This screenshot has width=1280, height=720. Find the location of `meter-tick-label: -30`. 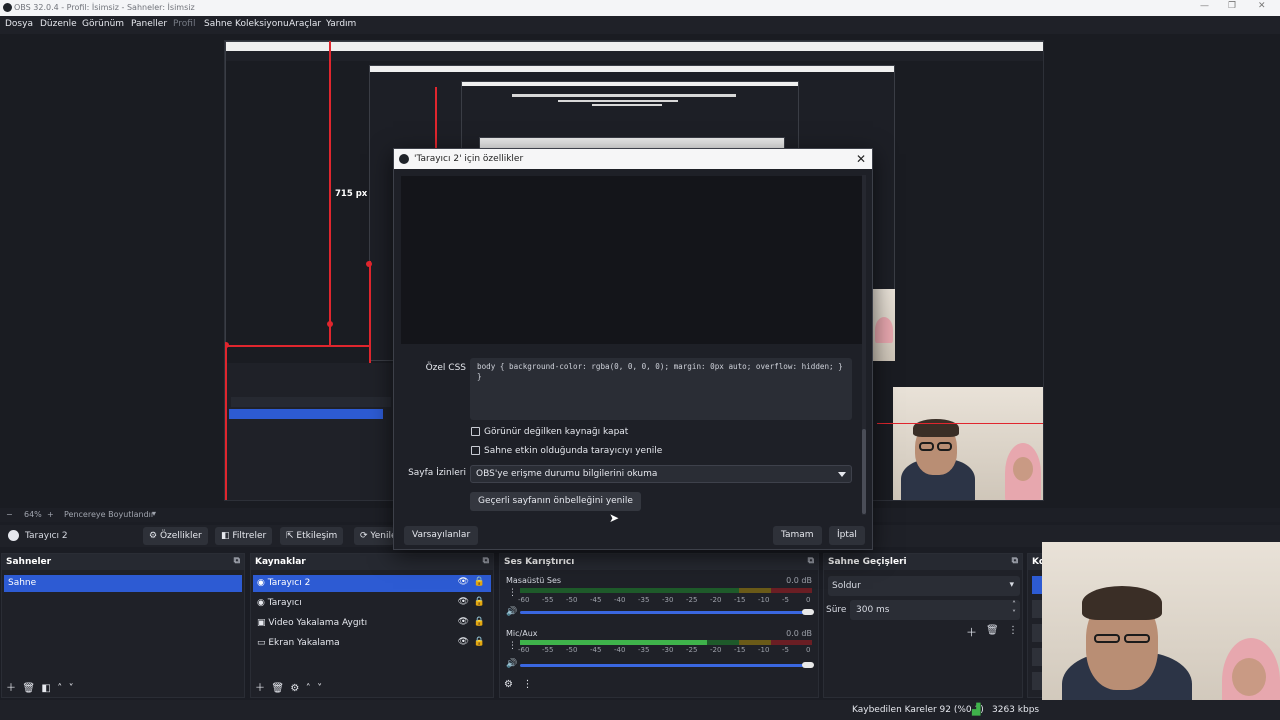

meter-tick-label: -30 is located at coordinates (668, 600).